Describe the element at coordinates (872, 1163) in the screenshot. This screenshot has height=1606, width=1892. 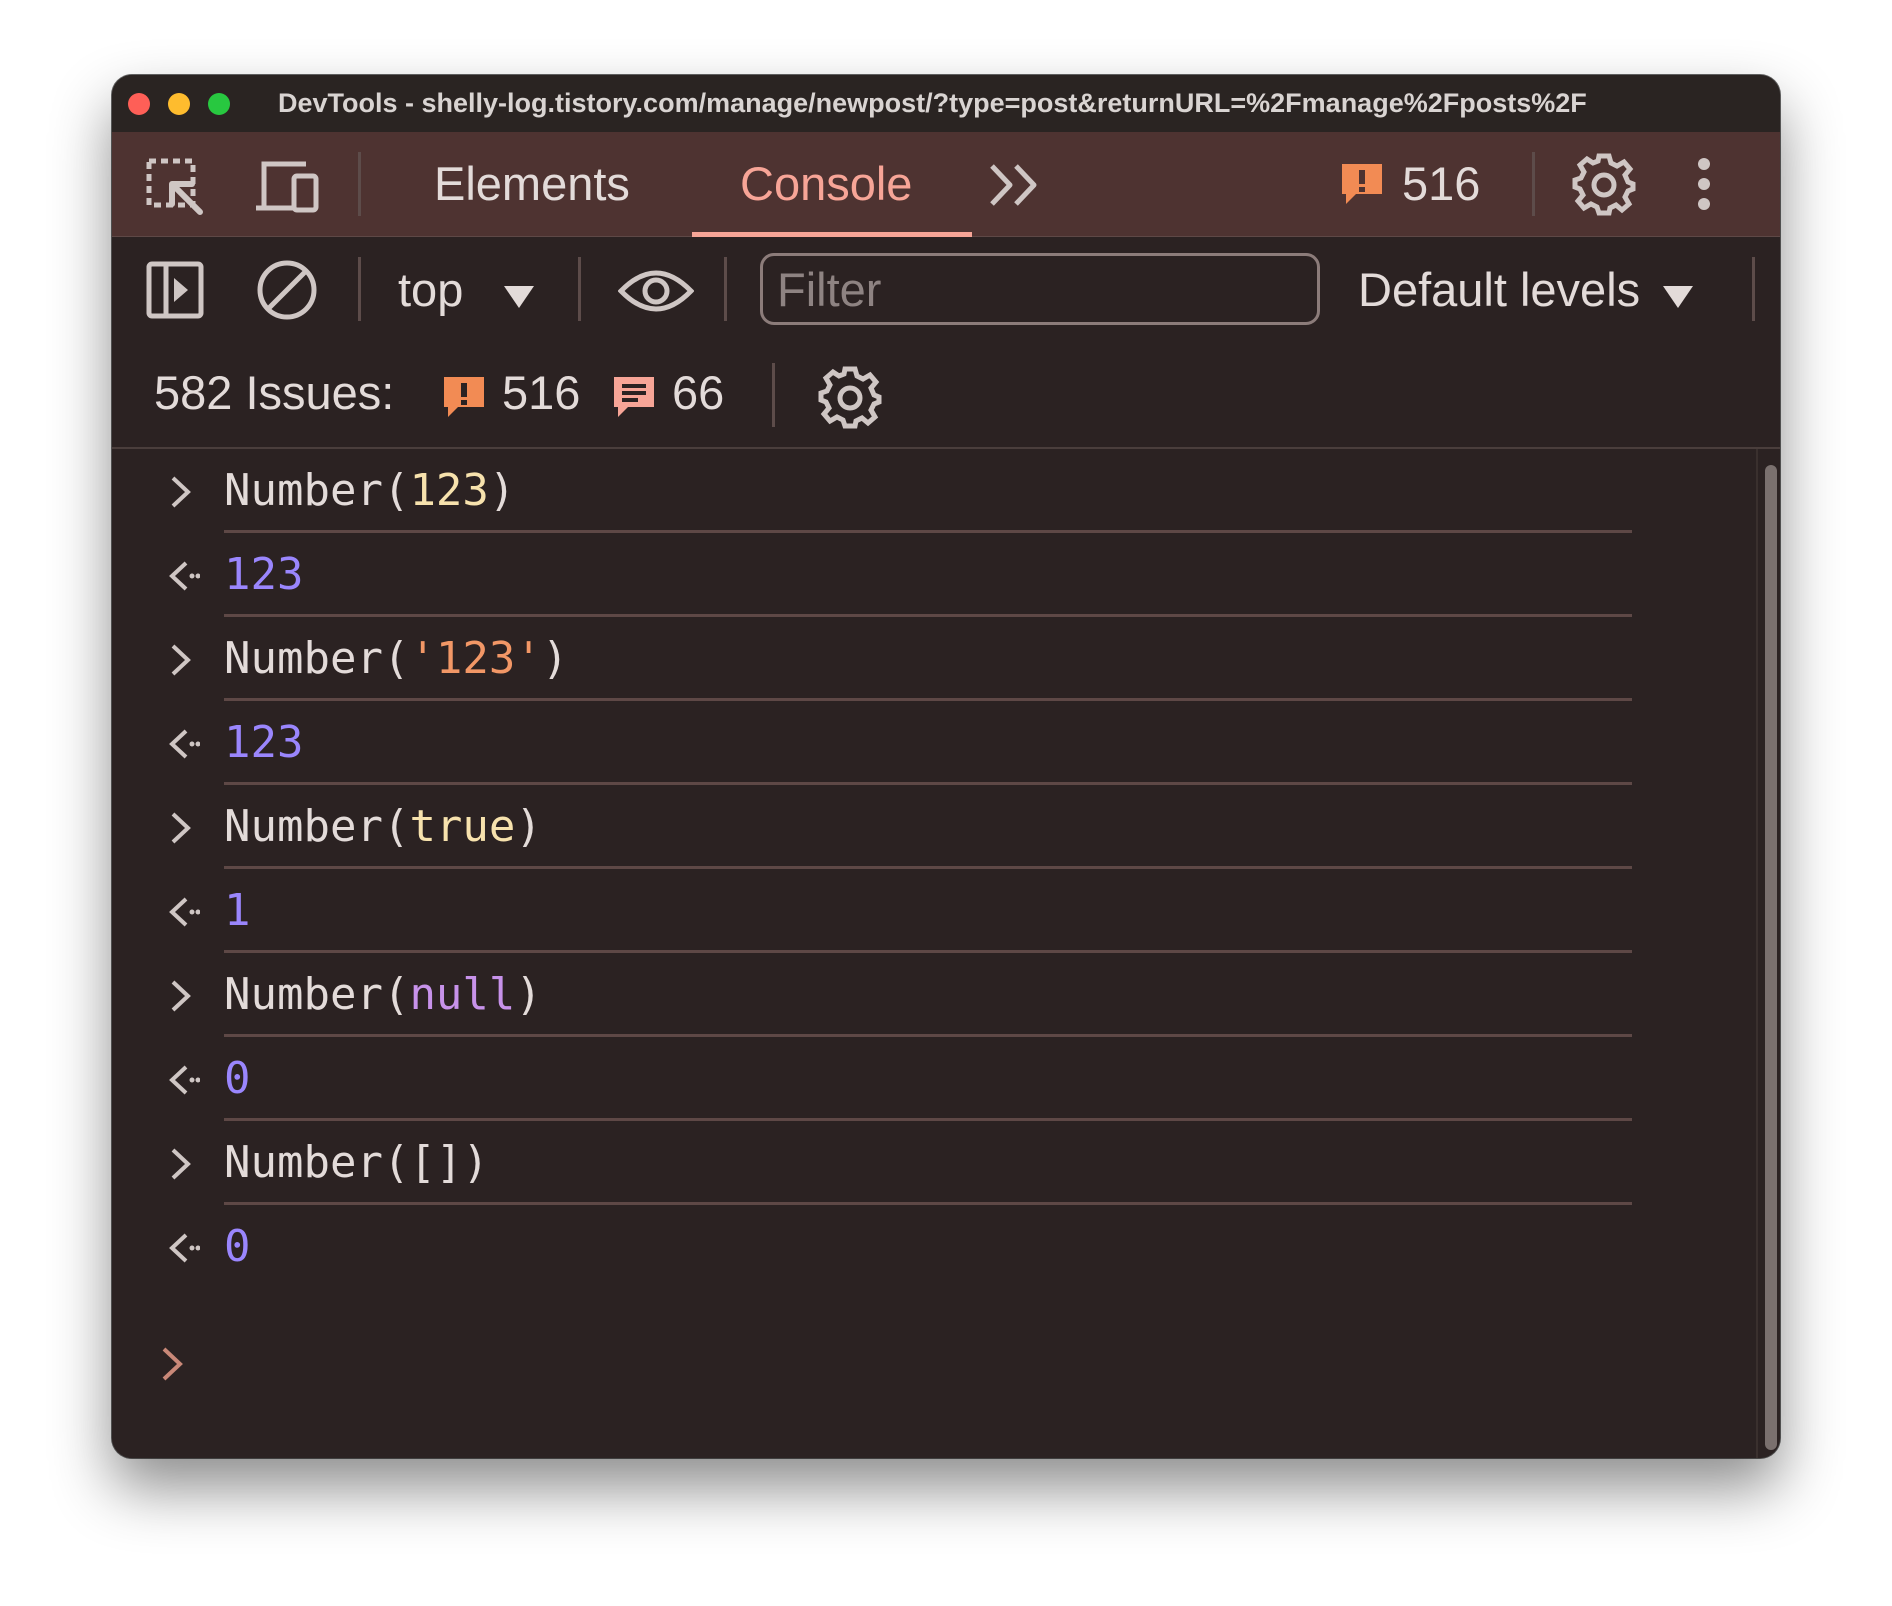
I see `console-input-row: Number([])` at that location.